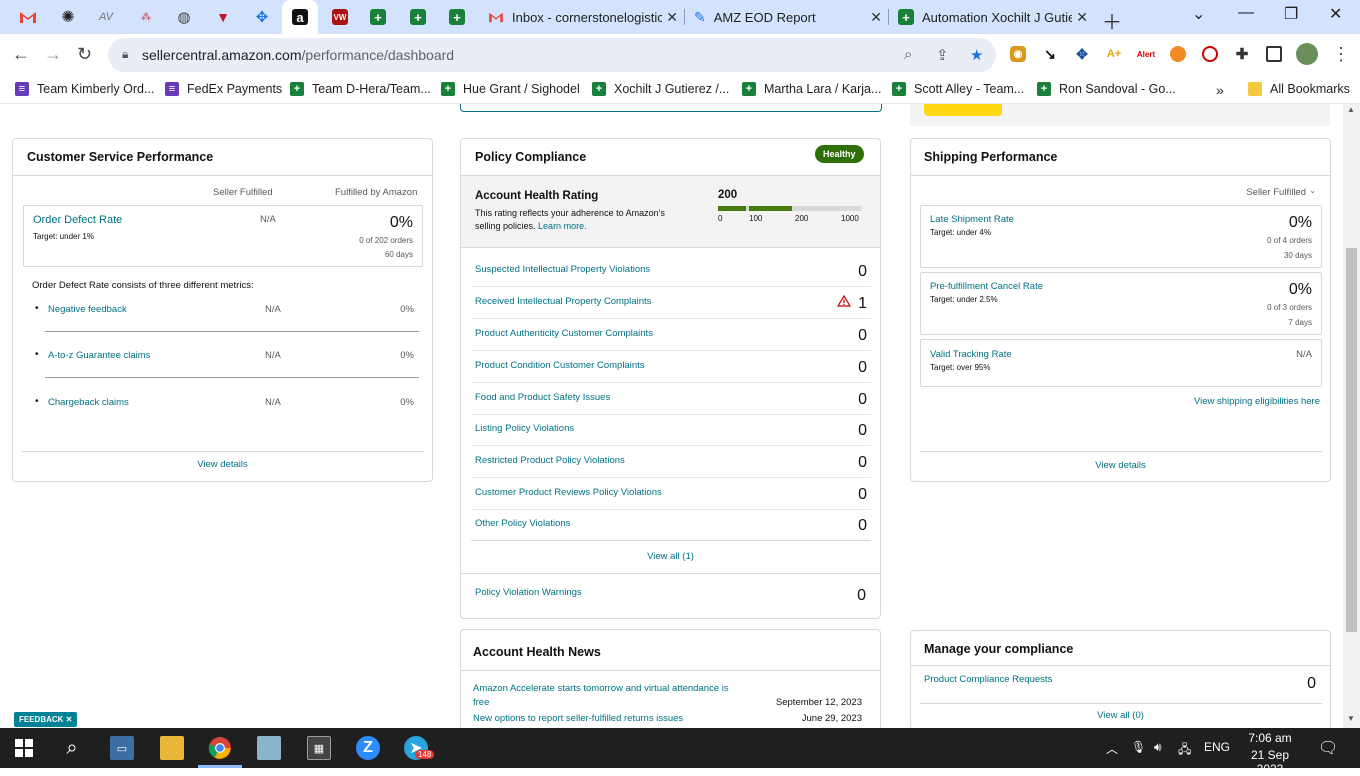 This screenshot has height=776, width=1360. What do you see at coordinates (1312, 190) in the screenshot?
I see `chevron-down-icon: ⌄` at bounding box center [1312, 190].